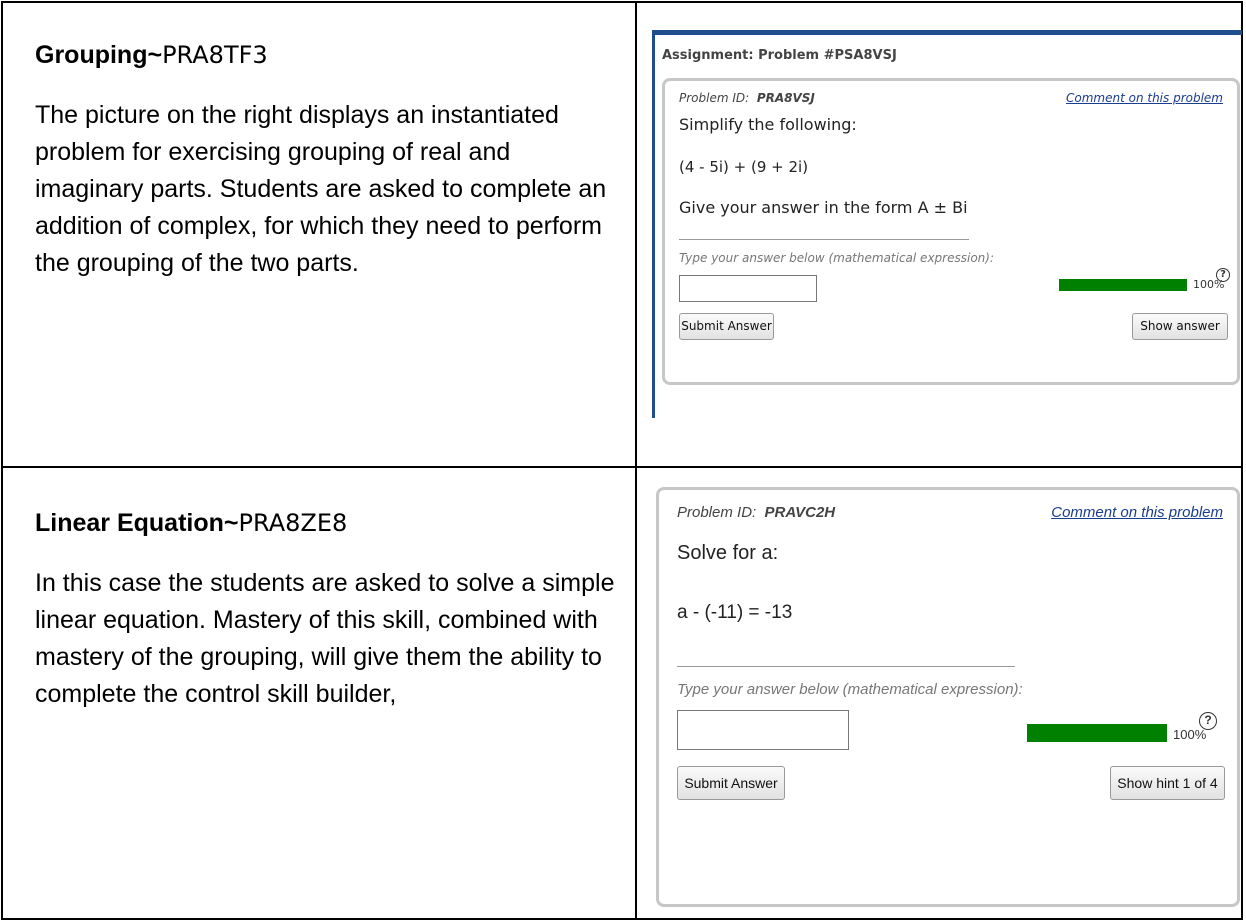 The height and width of the screenshot is (922, 1246). What do you see at coordinates (99, 55) in the screenshot?
I see `grouping-title-label: Grouping~` at bounding box center [99, 55].